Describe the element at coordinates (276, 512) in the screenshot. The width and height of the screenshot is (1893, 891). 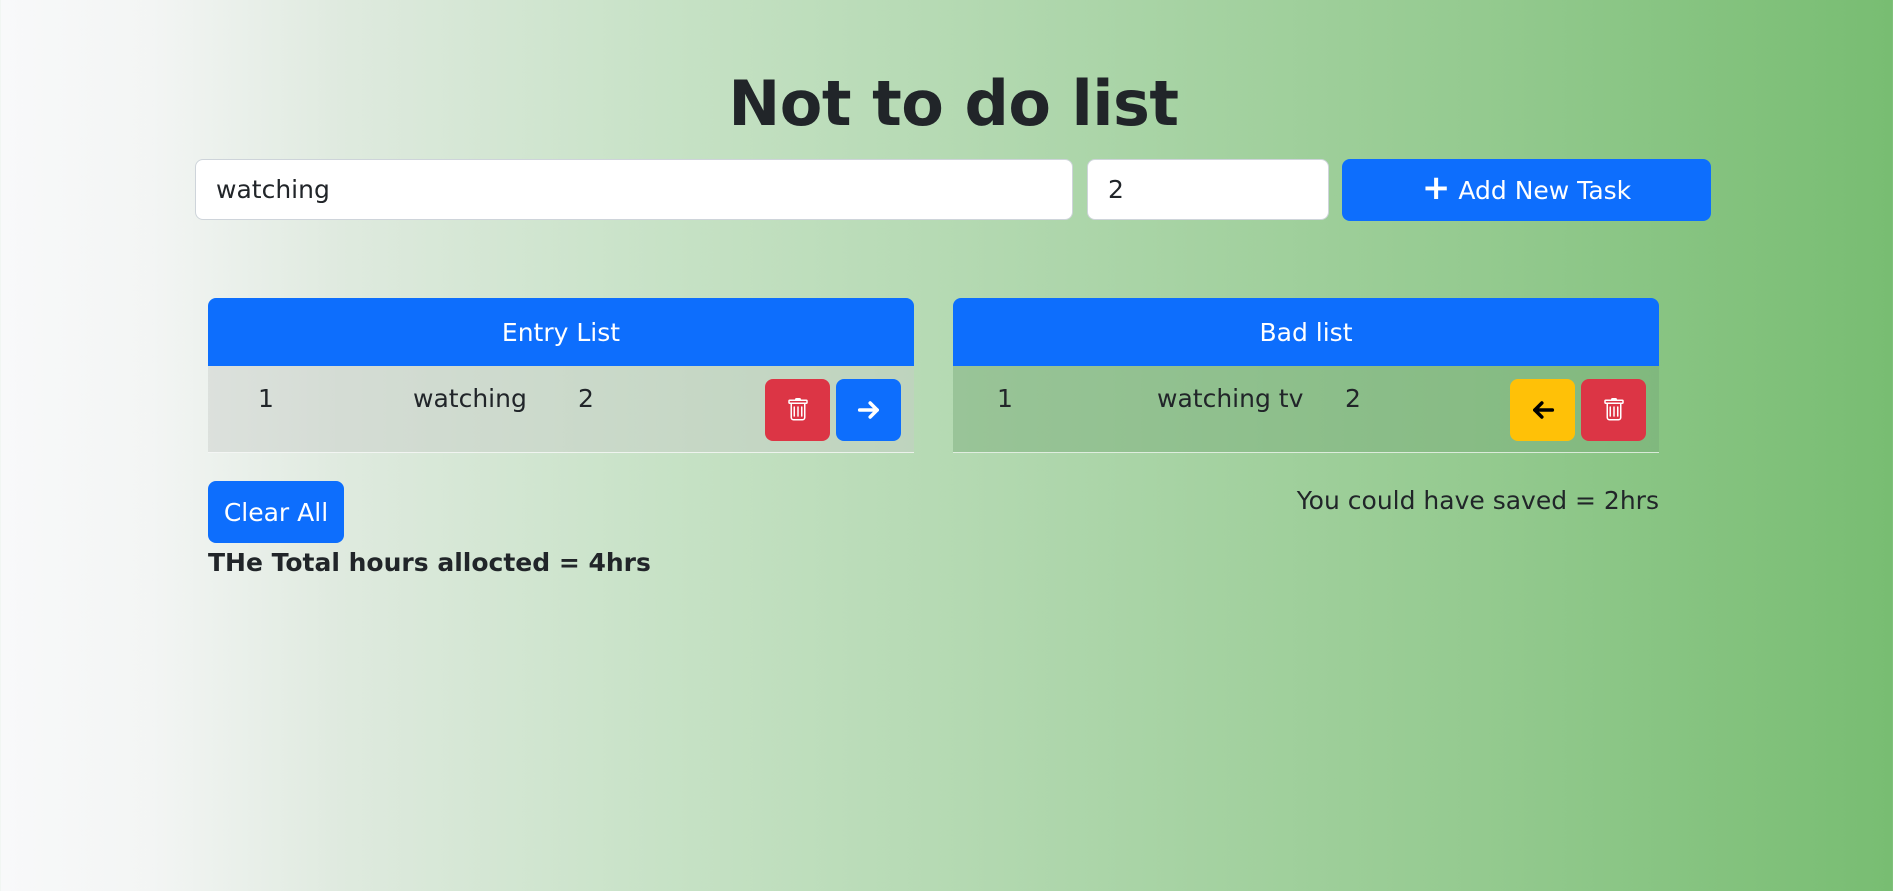
I see `clear-all-button: Clear All` at that location.